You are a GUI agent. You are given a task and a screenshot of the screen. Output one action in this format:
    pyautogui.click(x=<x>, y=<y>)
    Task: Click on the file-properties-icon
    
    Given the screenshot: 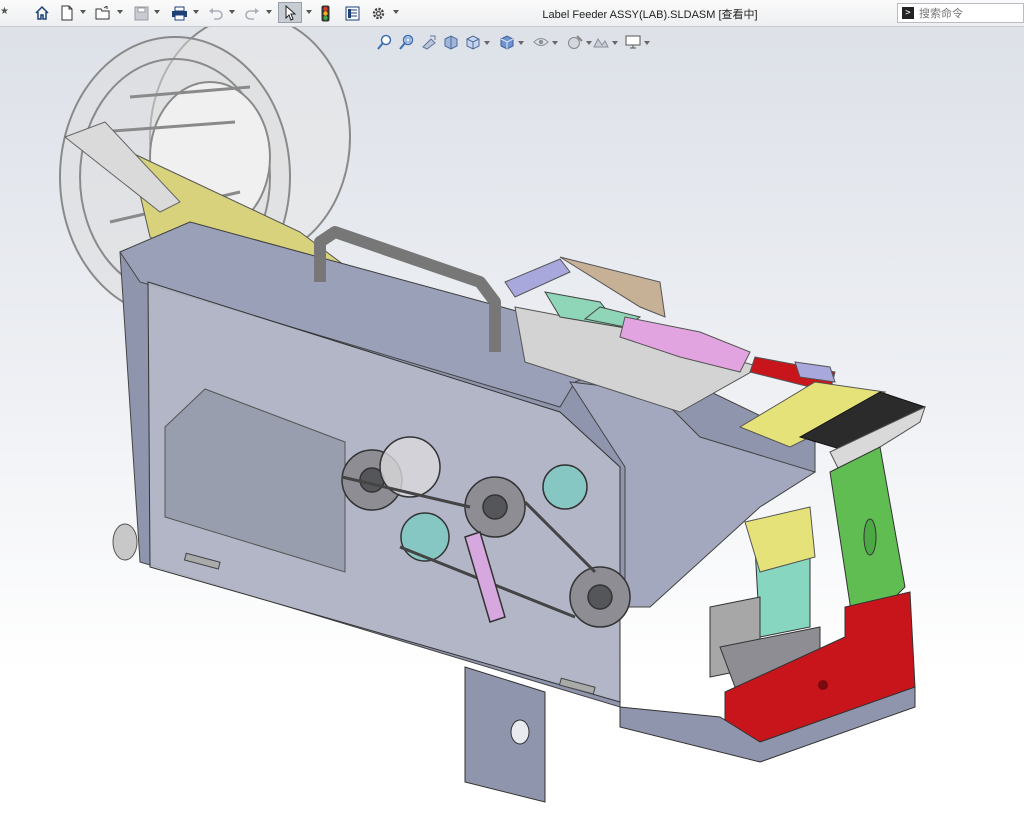 What is the action you would take?
    pyautogui.click(x=352, y=13)
    